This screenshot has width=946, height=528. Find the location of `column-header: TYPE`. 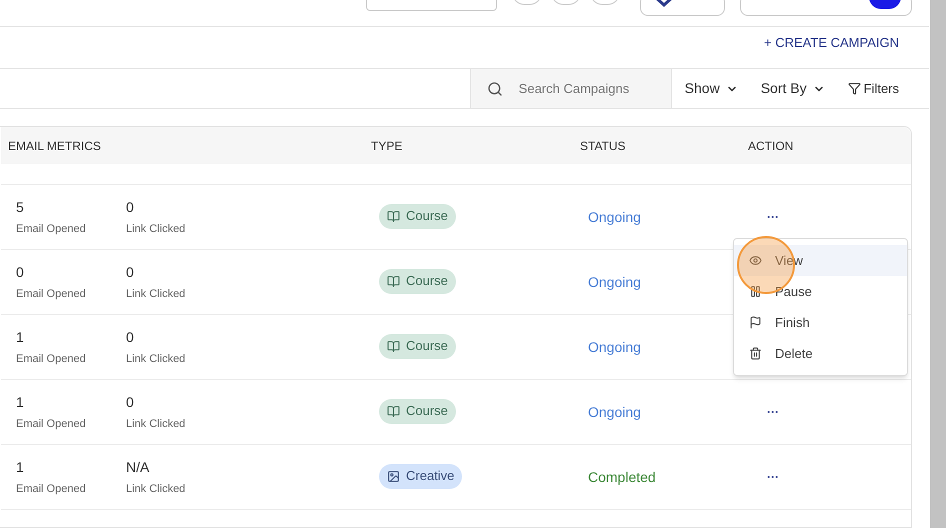

column-header: TYPE is located at coordinates (387, 146).